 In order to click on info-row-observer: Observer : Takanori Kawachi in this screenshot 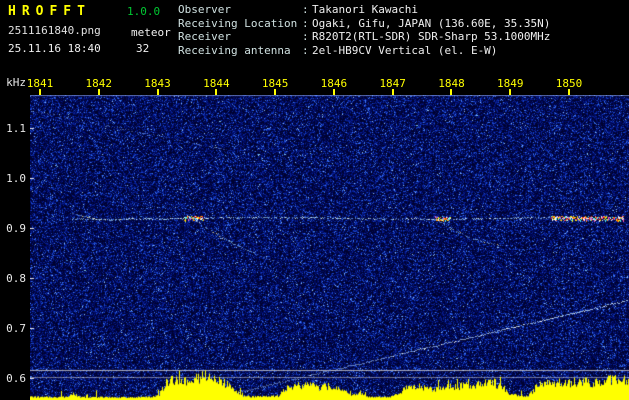, I will do `click(364, 10)`.